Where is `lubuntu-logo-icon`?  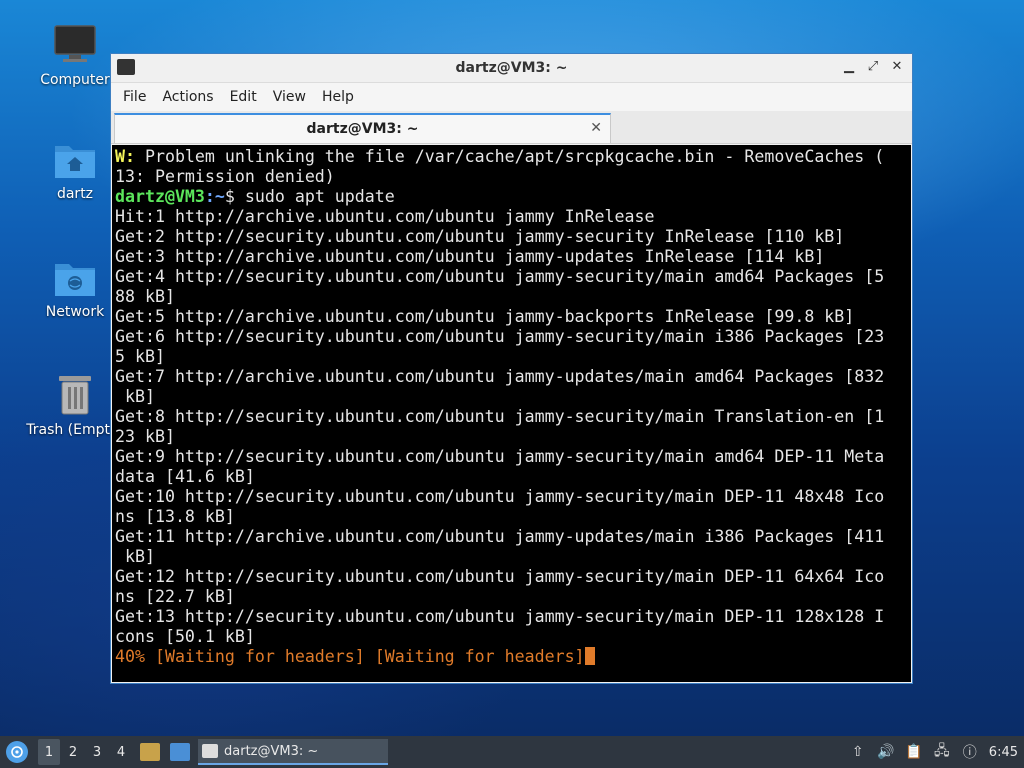
lubuntu-logo-icon is located at coordinates (17, 752).